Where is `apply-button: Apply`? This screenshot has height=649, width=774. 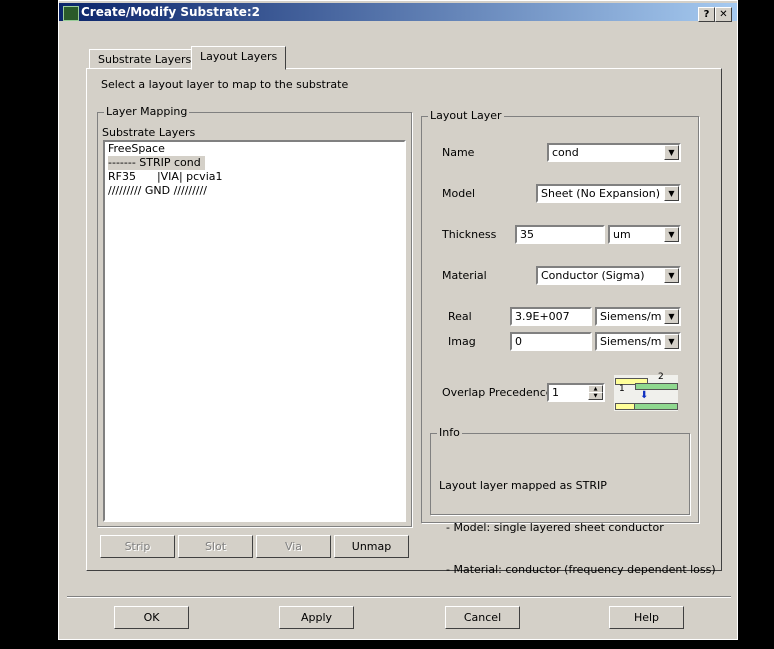 apply-button: Apply is located at coordinates (316, 617).